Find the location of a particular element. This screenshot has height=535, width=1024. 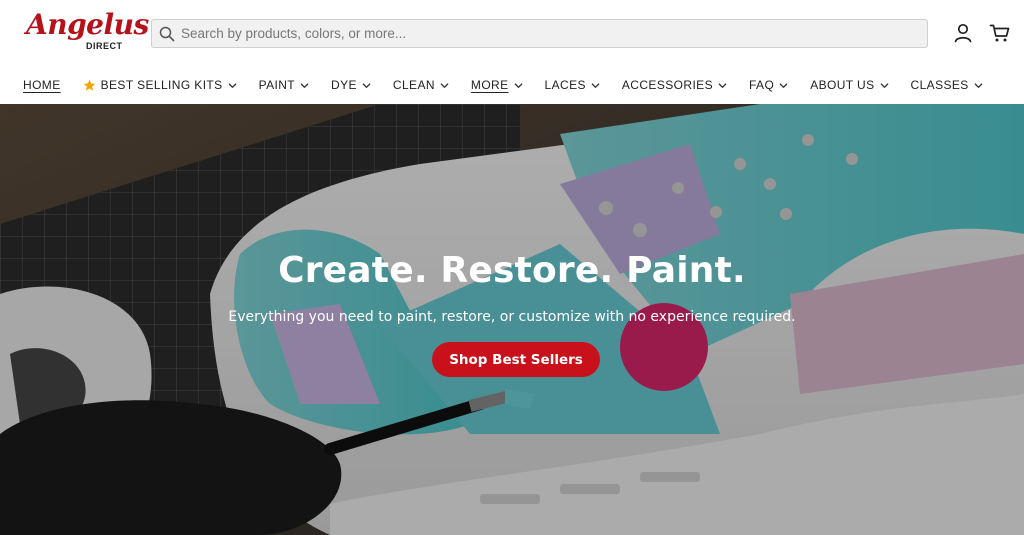

nav-item-more: MORE is located at coordinates (497, 85).